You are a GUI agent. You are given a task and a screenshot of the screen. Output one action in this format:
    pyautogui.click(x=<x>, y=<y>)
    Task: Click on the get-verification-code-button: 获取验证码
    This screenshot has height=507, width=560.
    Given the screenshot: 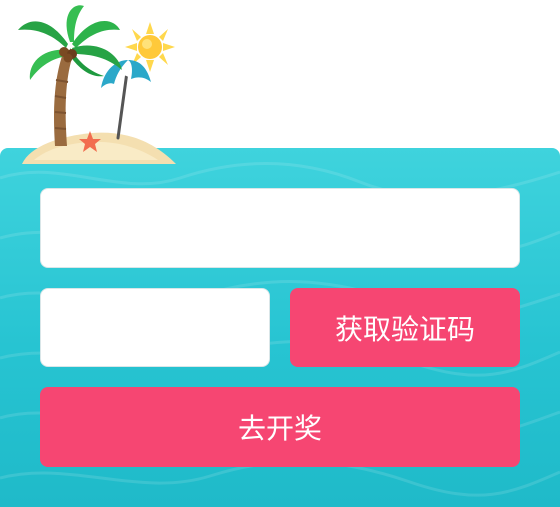 What is the action you would take?
    pyautogui.click(x=405, y=327)
    